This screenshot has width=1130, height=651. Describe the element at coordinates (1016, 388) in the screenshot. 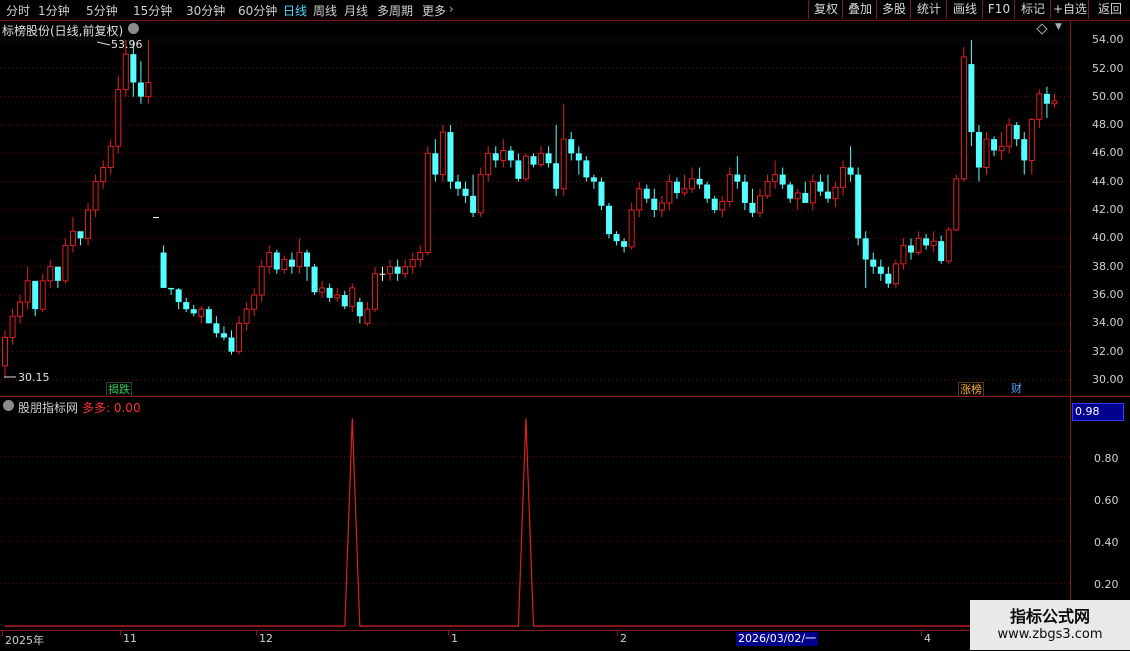

I see `signal-label-cai: 财` at that location.